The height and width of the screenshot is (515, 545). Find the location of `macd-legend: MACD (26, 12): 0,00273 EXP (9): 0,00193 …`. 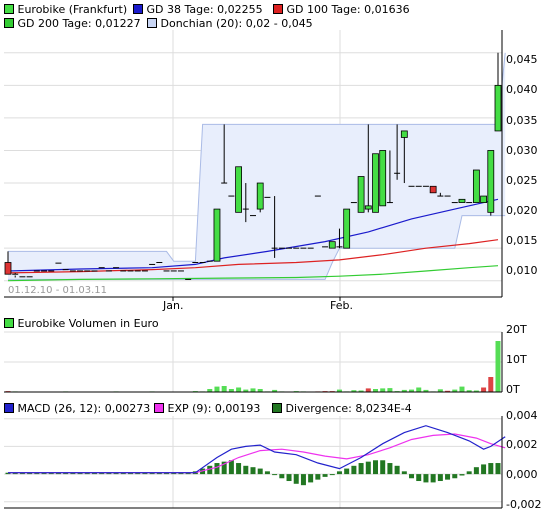

macd-legend: MACD (26, 12): 0,00273 EXP (9): 0,00193 … is located at coordinates (272, 408).